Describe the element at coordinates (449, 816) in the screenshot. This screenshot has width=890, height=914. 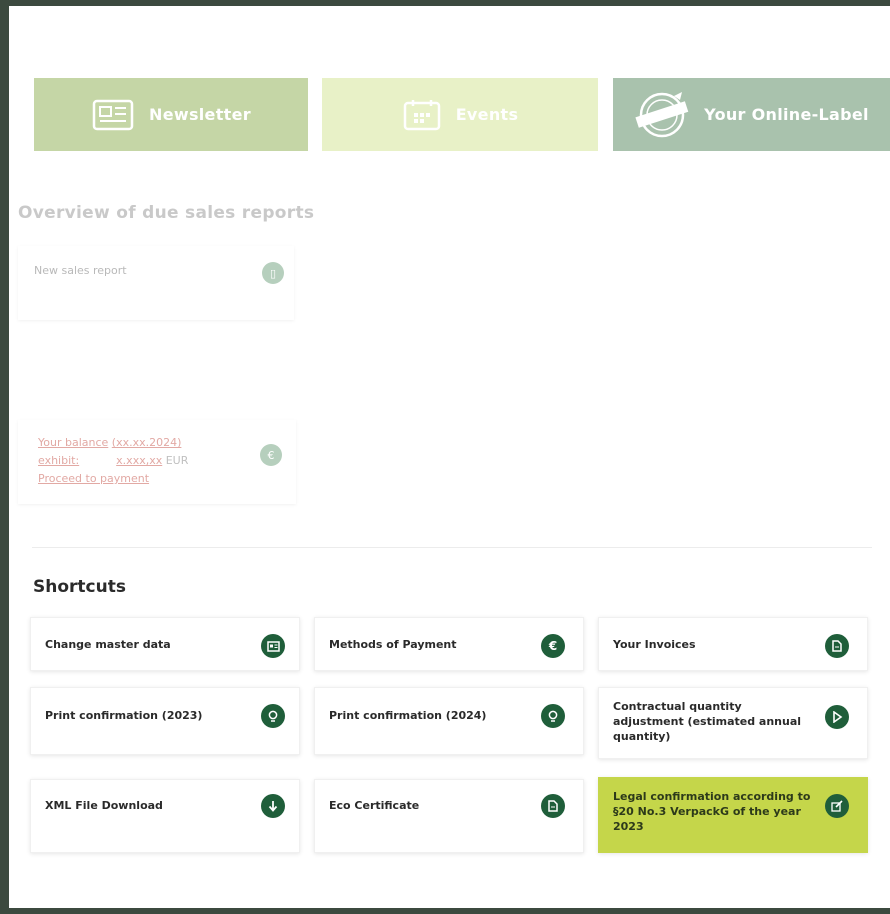
I see `shortcut-eco-certificate: Eco Certificate` at that location.